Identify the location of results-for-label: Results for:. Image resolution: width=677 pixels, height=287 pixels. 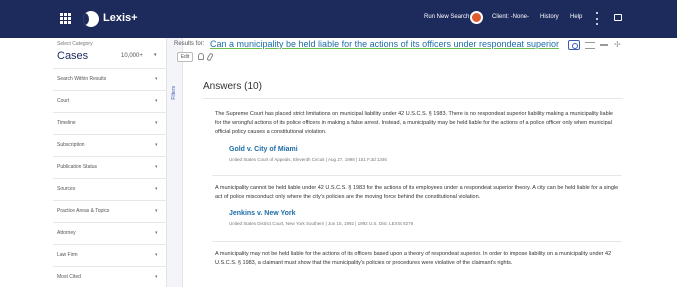
(189, 44).